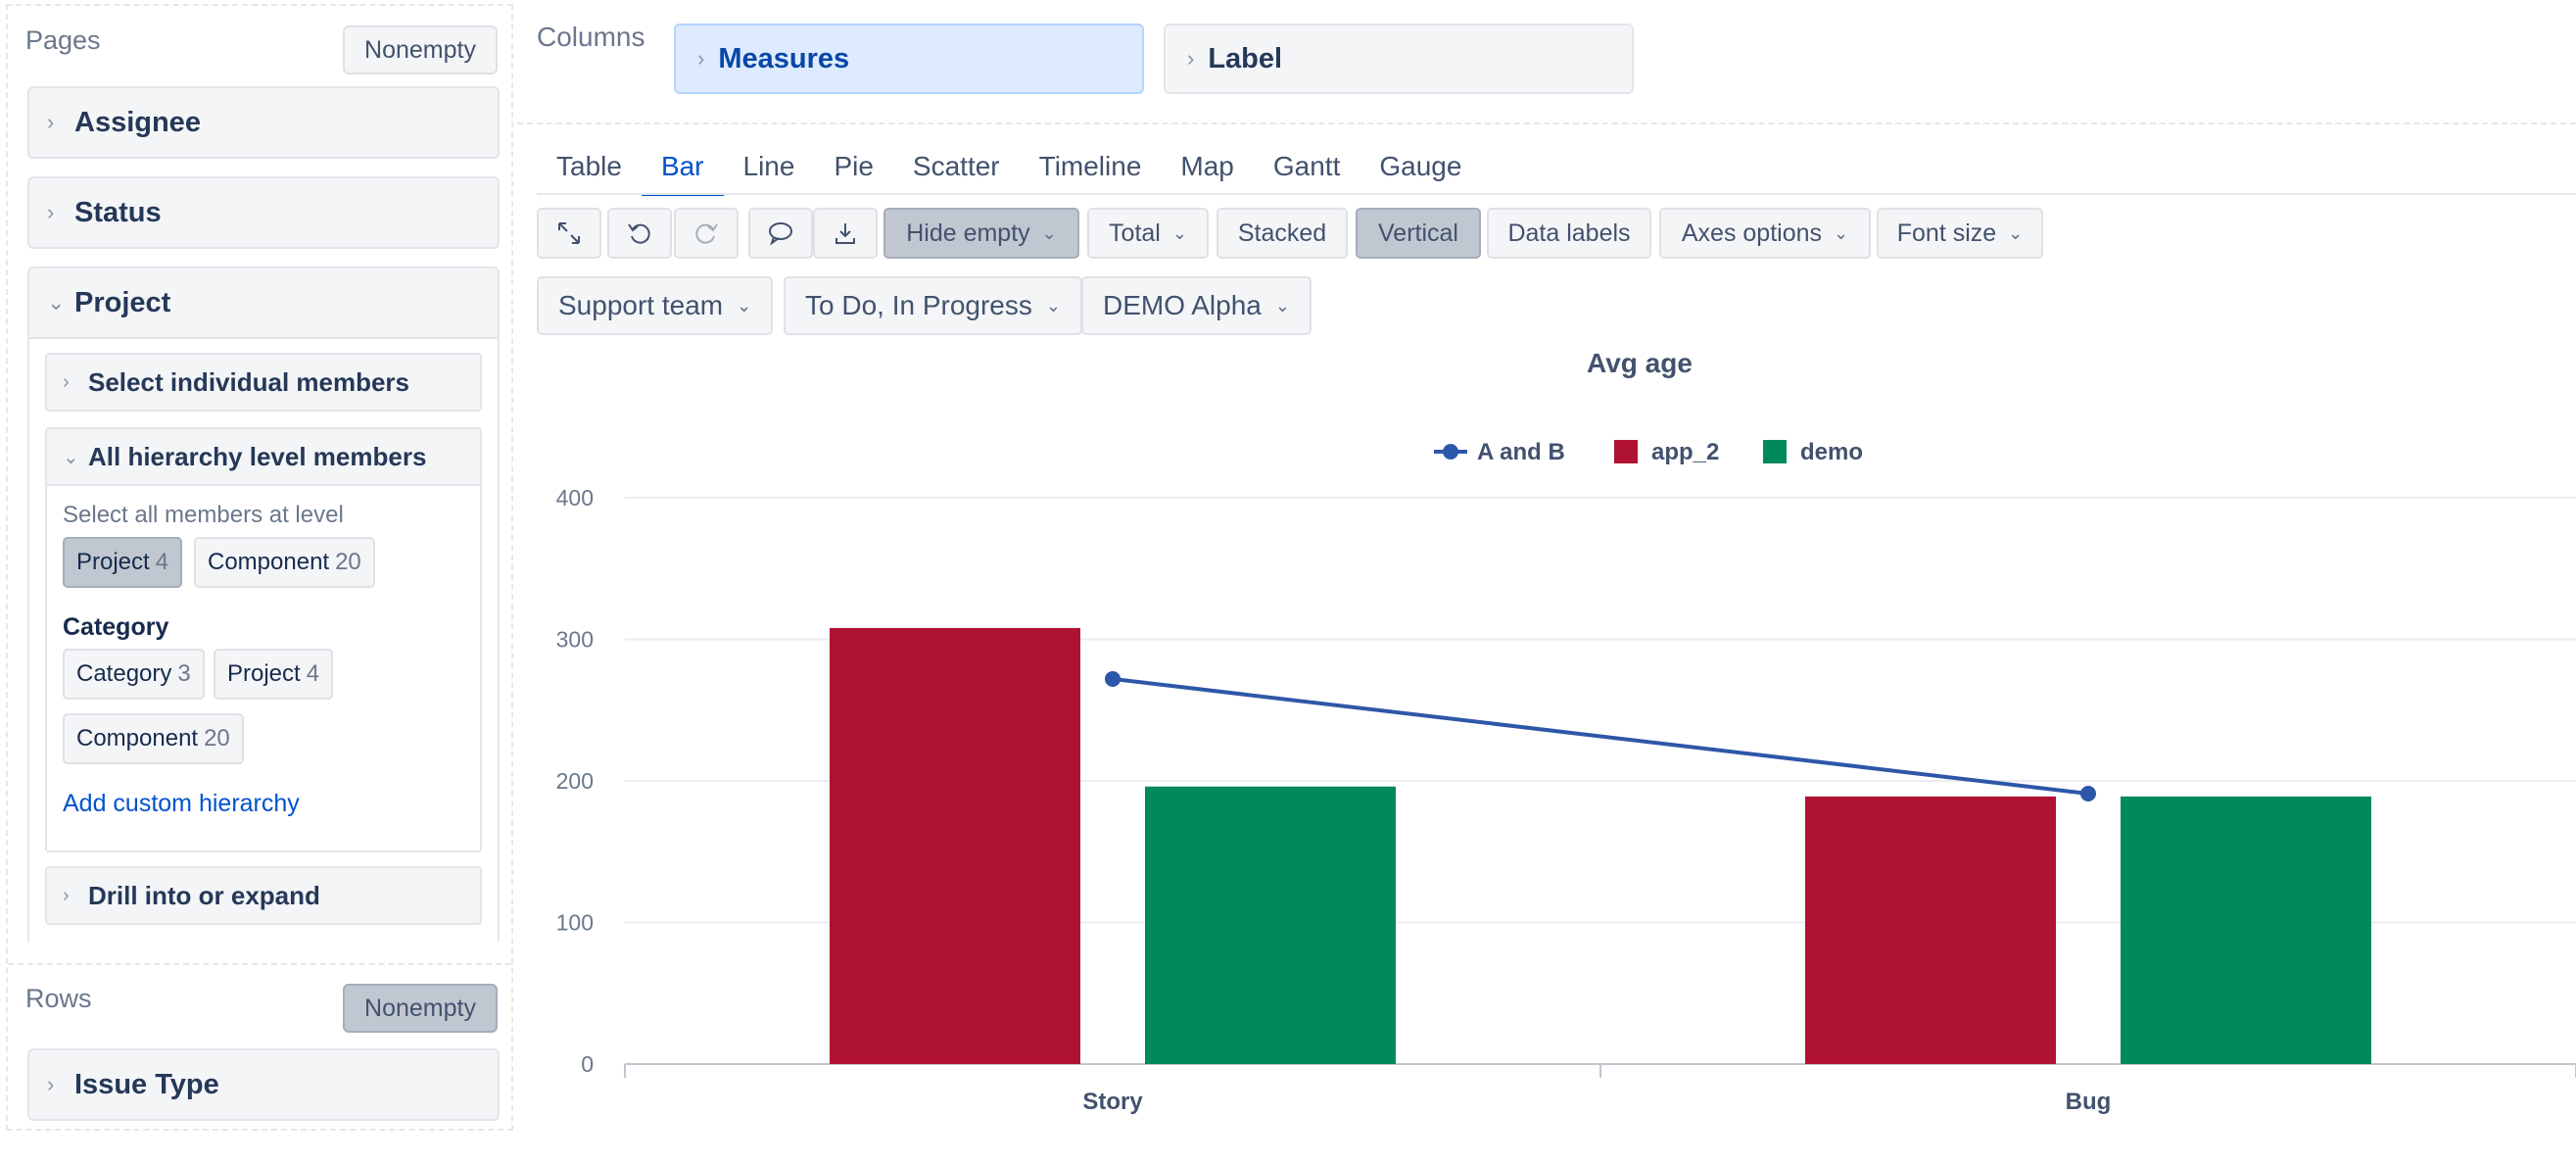  What do you see at coordinates (1113, 678) in the screenshot?
I see `point-A and B` at bounding box center [1113, 678].